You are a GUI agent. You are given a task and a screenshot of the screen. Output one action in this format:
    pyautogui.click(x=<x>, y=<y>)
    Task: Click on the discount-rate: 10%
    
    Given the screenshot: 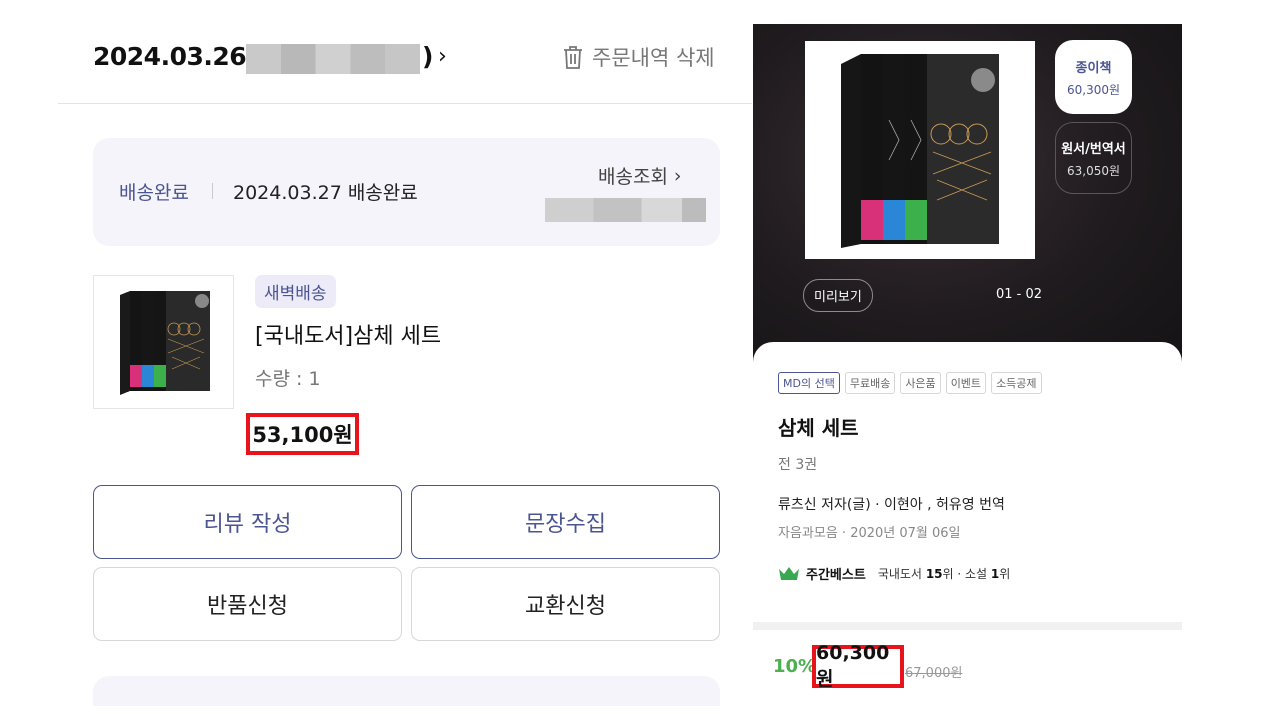 What is the action you would take?
    pyautogui.click(x=795, y=666)
    